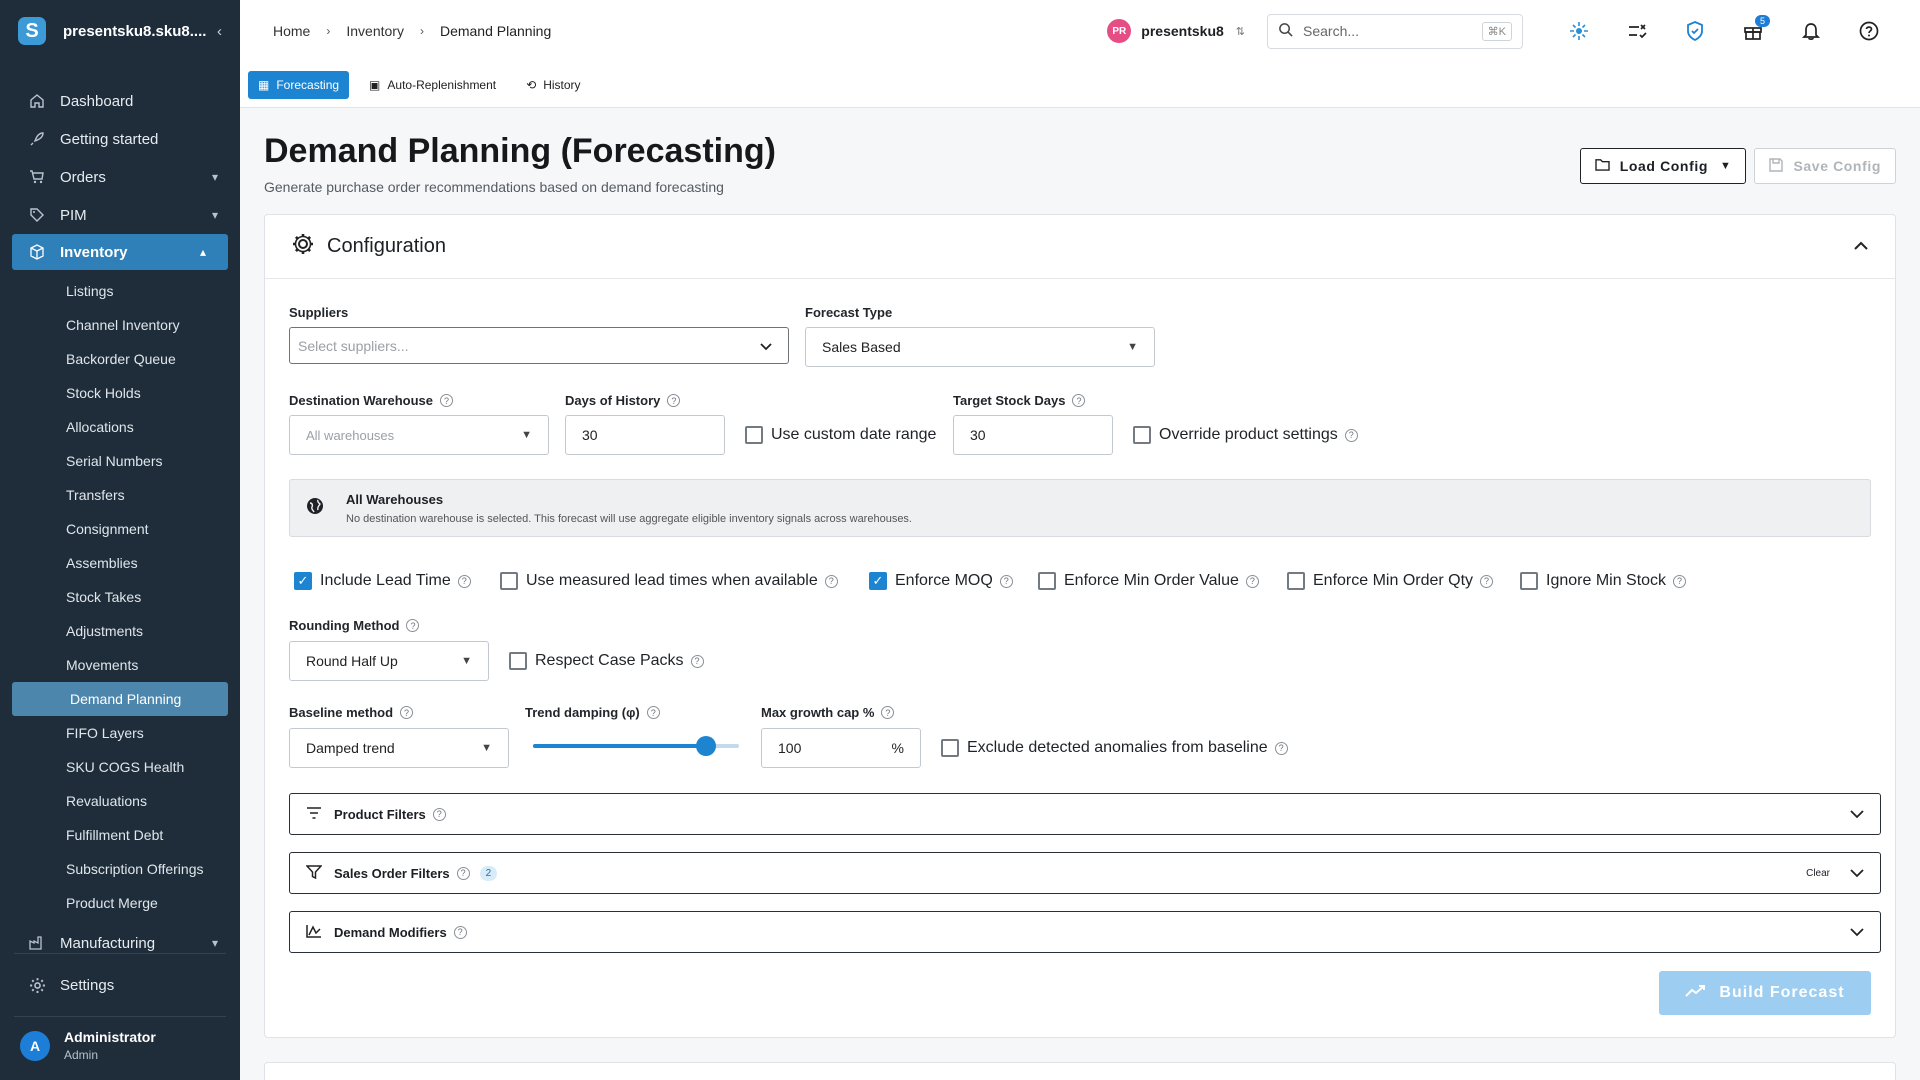  Describe the element at coordinates (1603, 581) in the screenshot. I see `ignore-min-stock-checkbox: Ignore Min Stock?` at that location.